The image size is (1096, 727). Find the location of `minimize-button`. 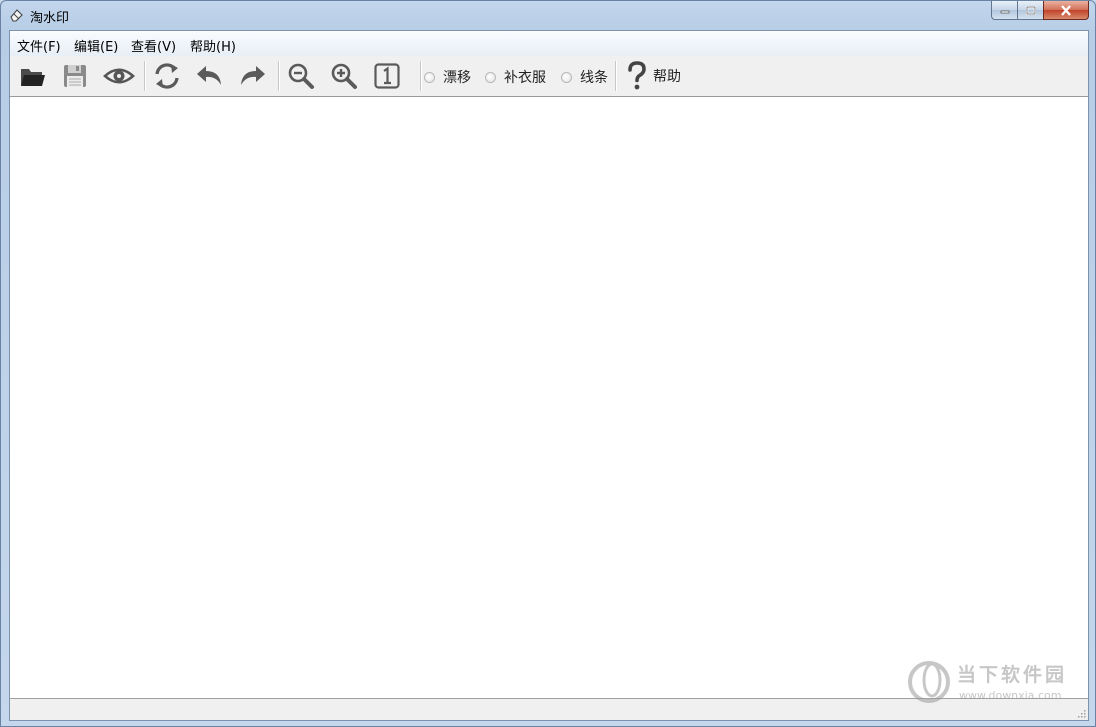

minimize-button is located at coordinates (1004, 10).